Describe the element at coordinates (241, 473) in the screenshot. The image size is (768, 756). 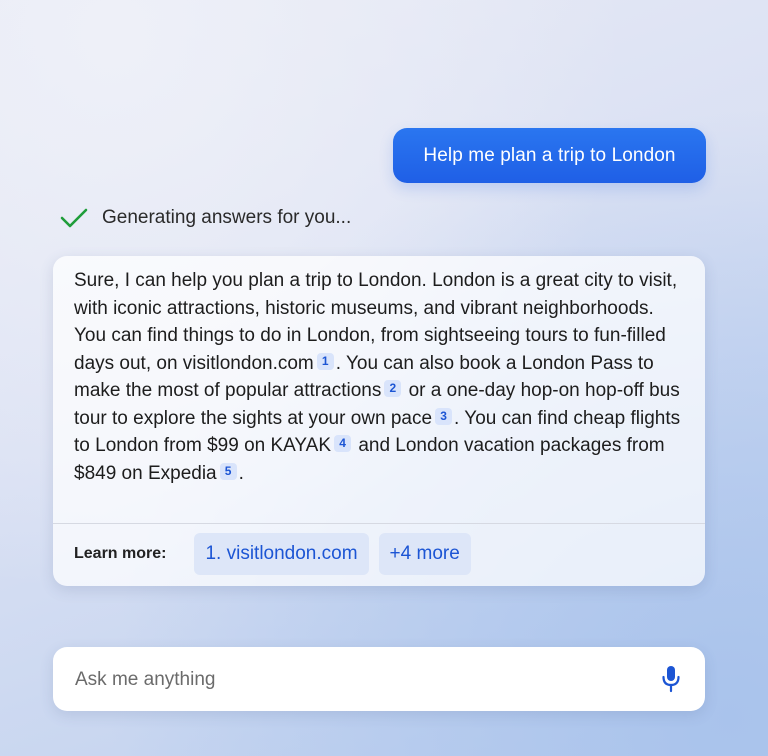
I see `answer-segment: .` at that location.